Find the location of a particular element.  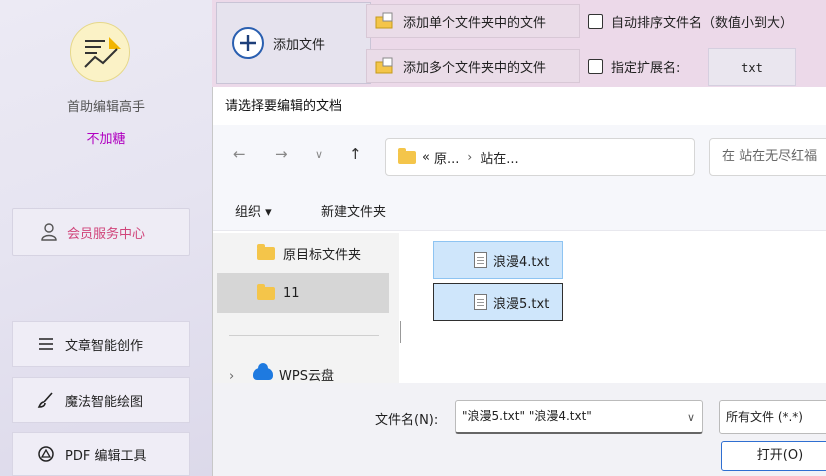

pdf-icon is located at coordinates (46, 454).